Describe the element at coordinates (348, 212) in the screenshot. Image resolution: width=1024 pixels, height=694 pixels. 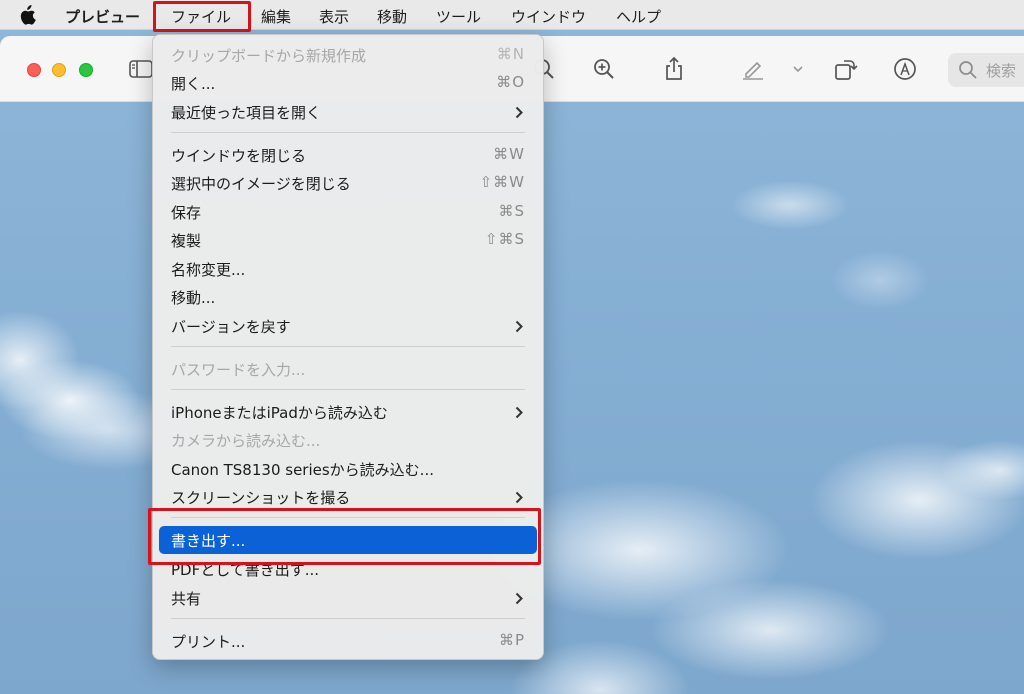
I see `menu-item-save: 保存 ⌘S` at that location.